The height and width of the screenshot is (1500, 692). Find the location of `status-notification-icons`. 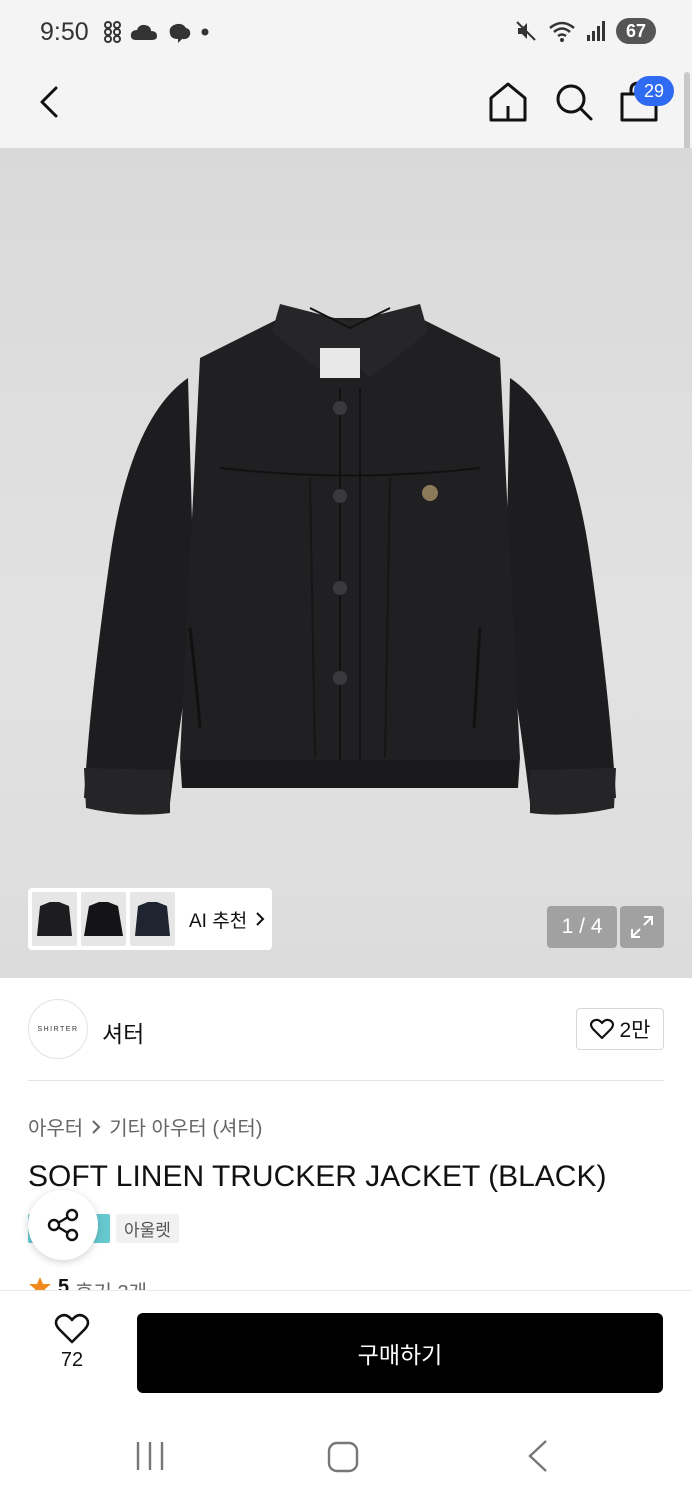

status-notification-icons is located at coordinates (157, 32).